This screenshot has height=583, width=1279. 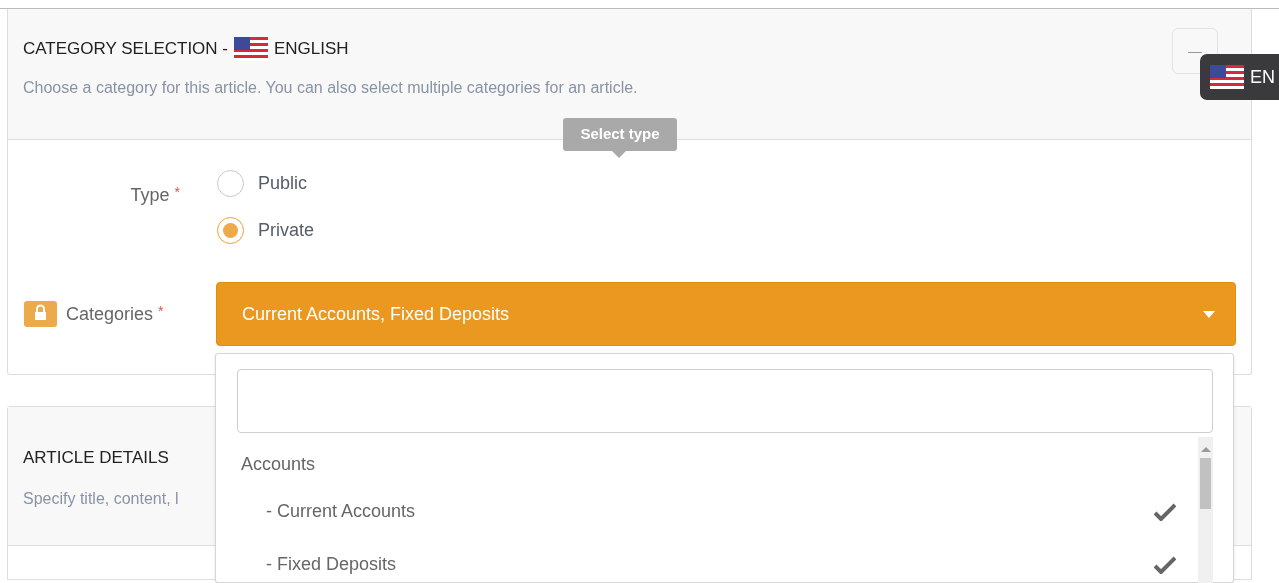 What do you see at coordinates (707, 560) in the screenshot?
I see `dropdown-option: - Fixed Deposits` at bounding box center [707, 560].